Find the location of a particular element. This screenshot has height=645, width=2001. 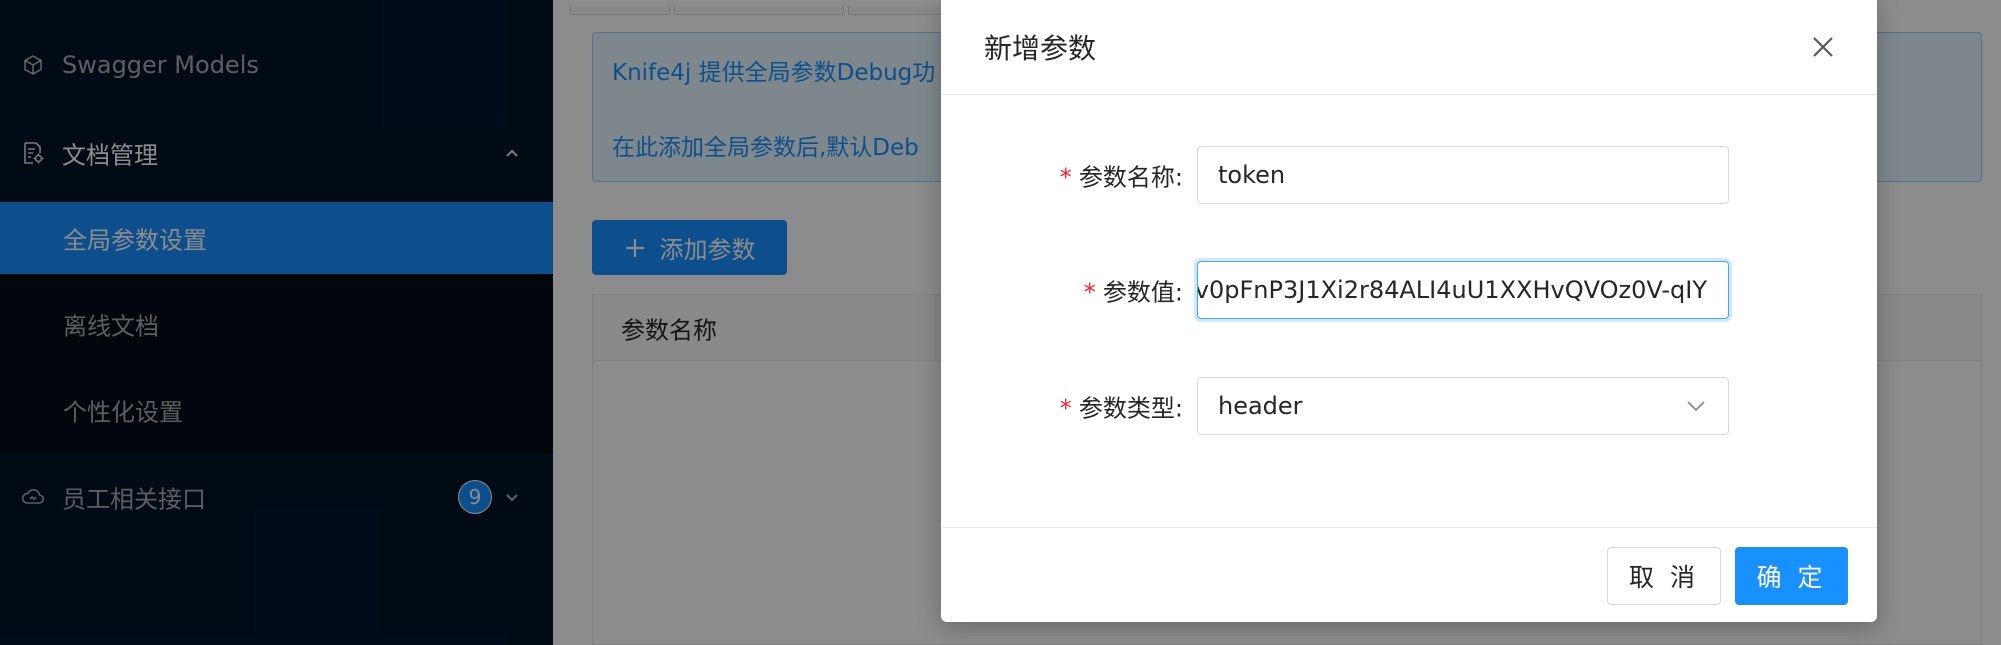

confirm-button: 确 定 is located at coordinates (1791, 576).